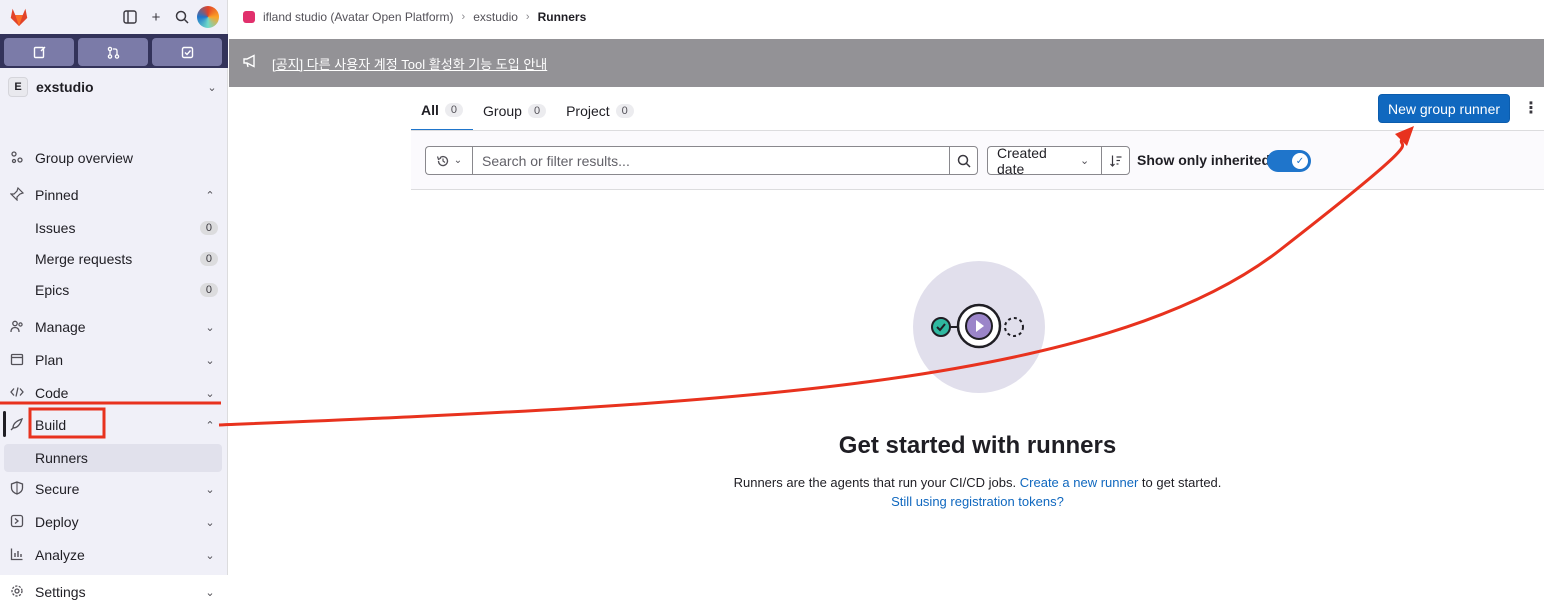  What do you see at coordinates (1181, 482) in the screenshot?
I see `empty-state-text-suffix: to get started.` at bounding box center [1181, 482].